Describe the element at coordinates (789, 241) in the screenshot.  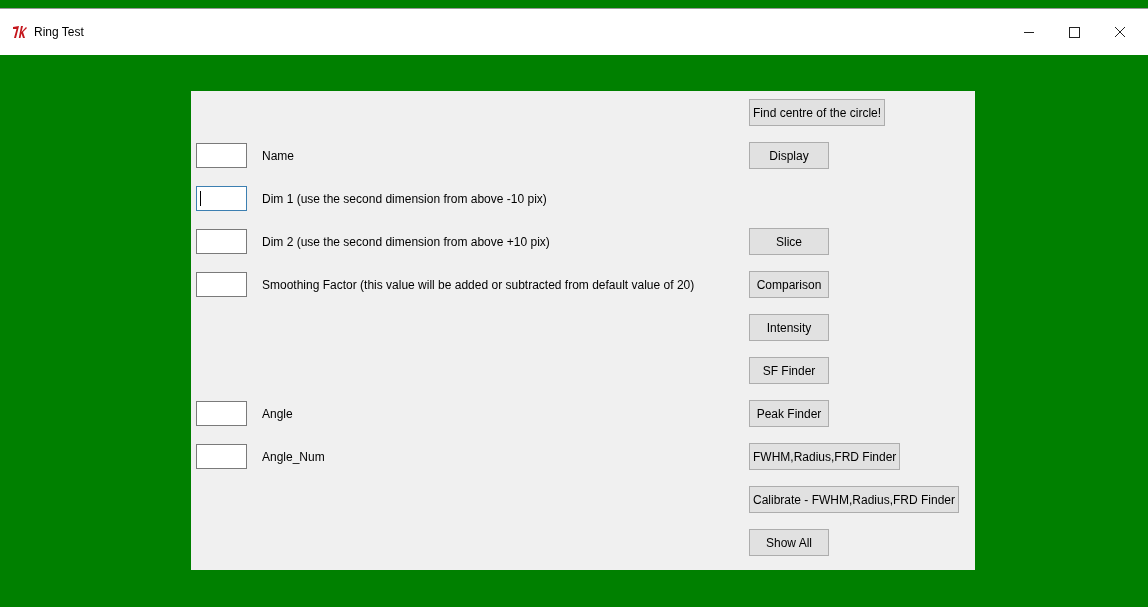
I see `action-button: Slice` at that location.